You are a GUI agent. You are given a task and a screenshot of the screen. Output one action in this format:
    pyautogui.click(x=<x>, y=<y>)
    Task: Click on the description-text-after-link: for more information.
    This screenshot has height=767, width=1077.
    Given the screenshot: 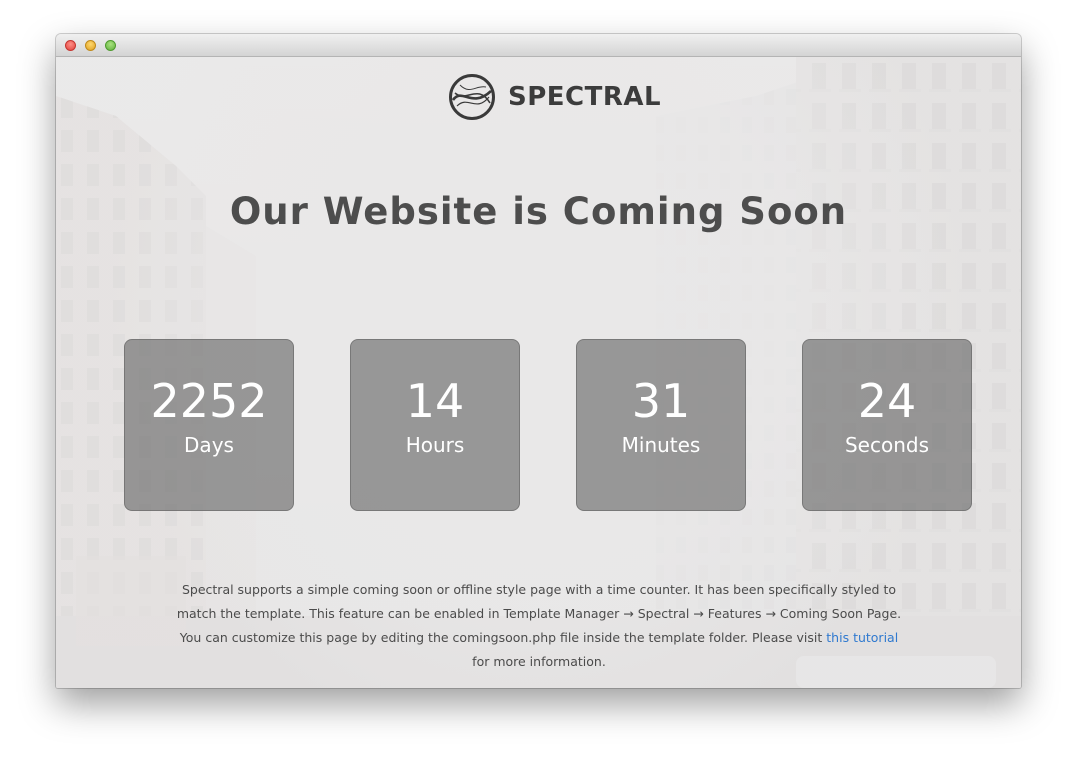 What is the action you would take?
    pyautogui.click(x=539, y=661)
    